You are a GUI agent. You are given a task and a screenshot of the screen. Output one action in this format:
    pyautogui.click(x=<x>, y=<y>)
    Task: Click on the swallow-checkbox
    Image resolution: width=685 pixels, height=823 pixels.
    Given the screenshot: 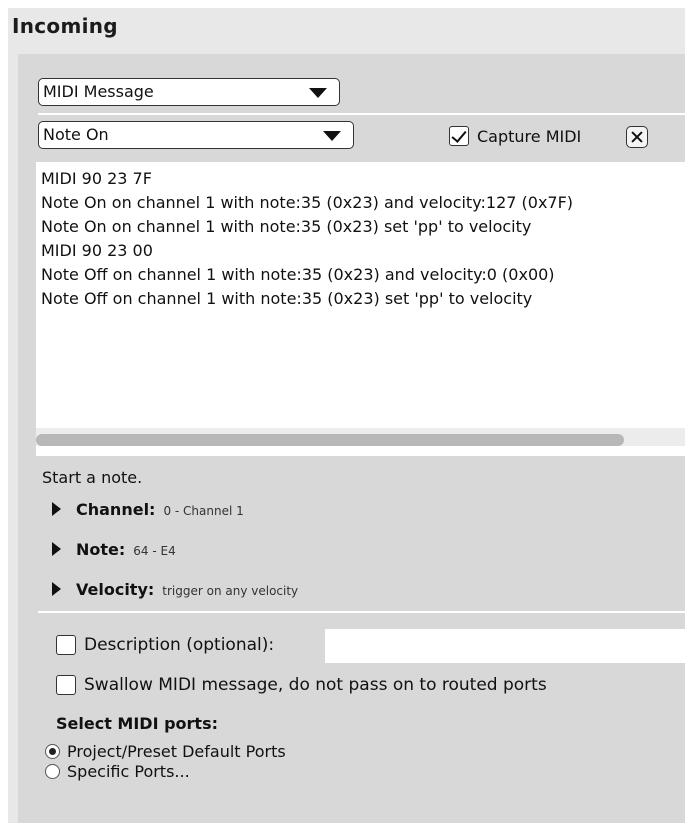 What is the action you would take?
    pyautogui.click(x=66, y=685)
    